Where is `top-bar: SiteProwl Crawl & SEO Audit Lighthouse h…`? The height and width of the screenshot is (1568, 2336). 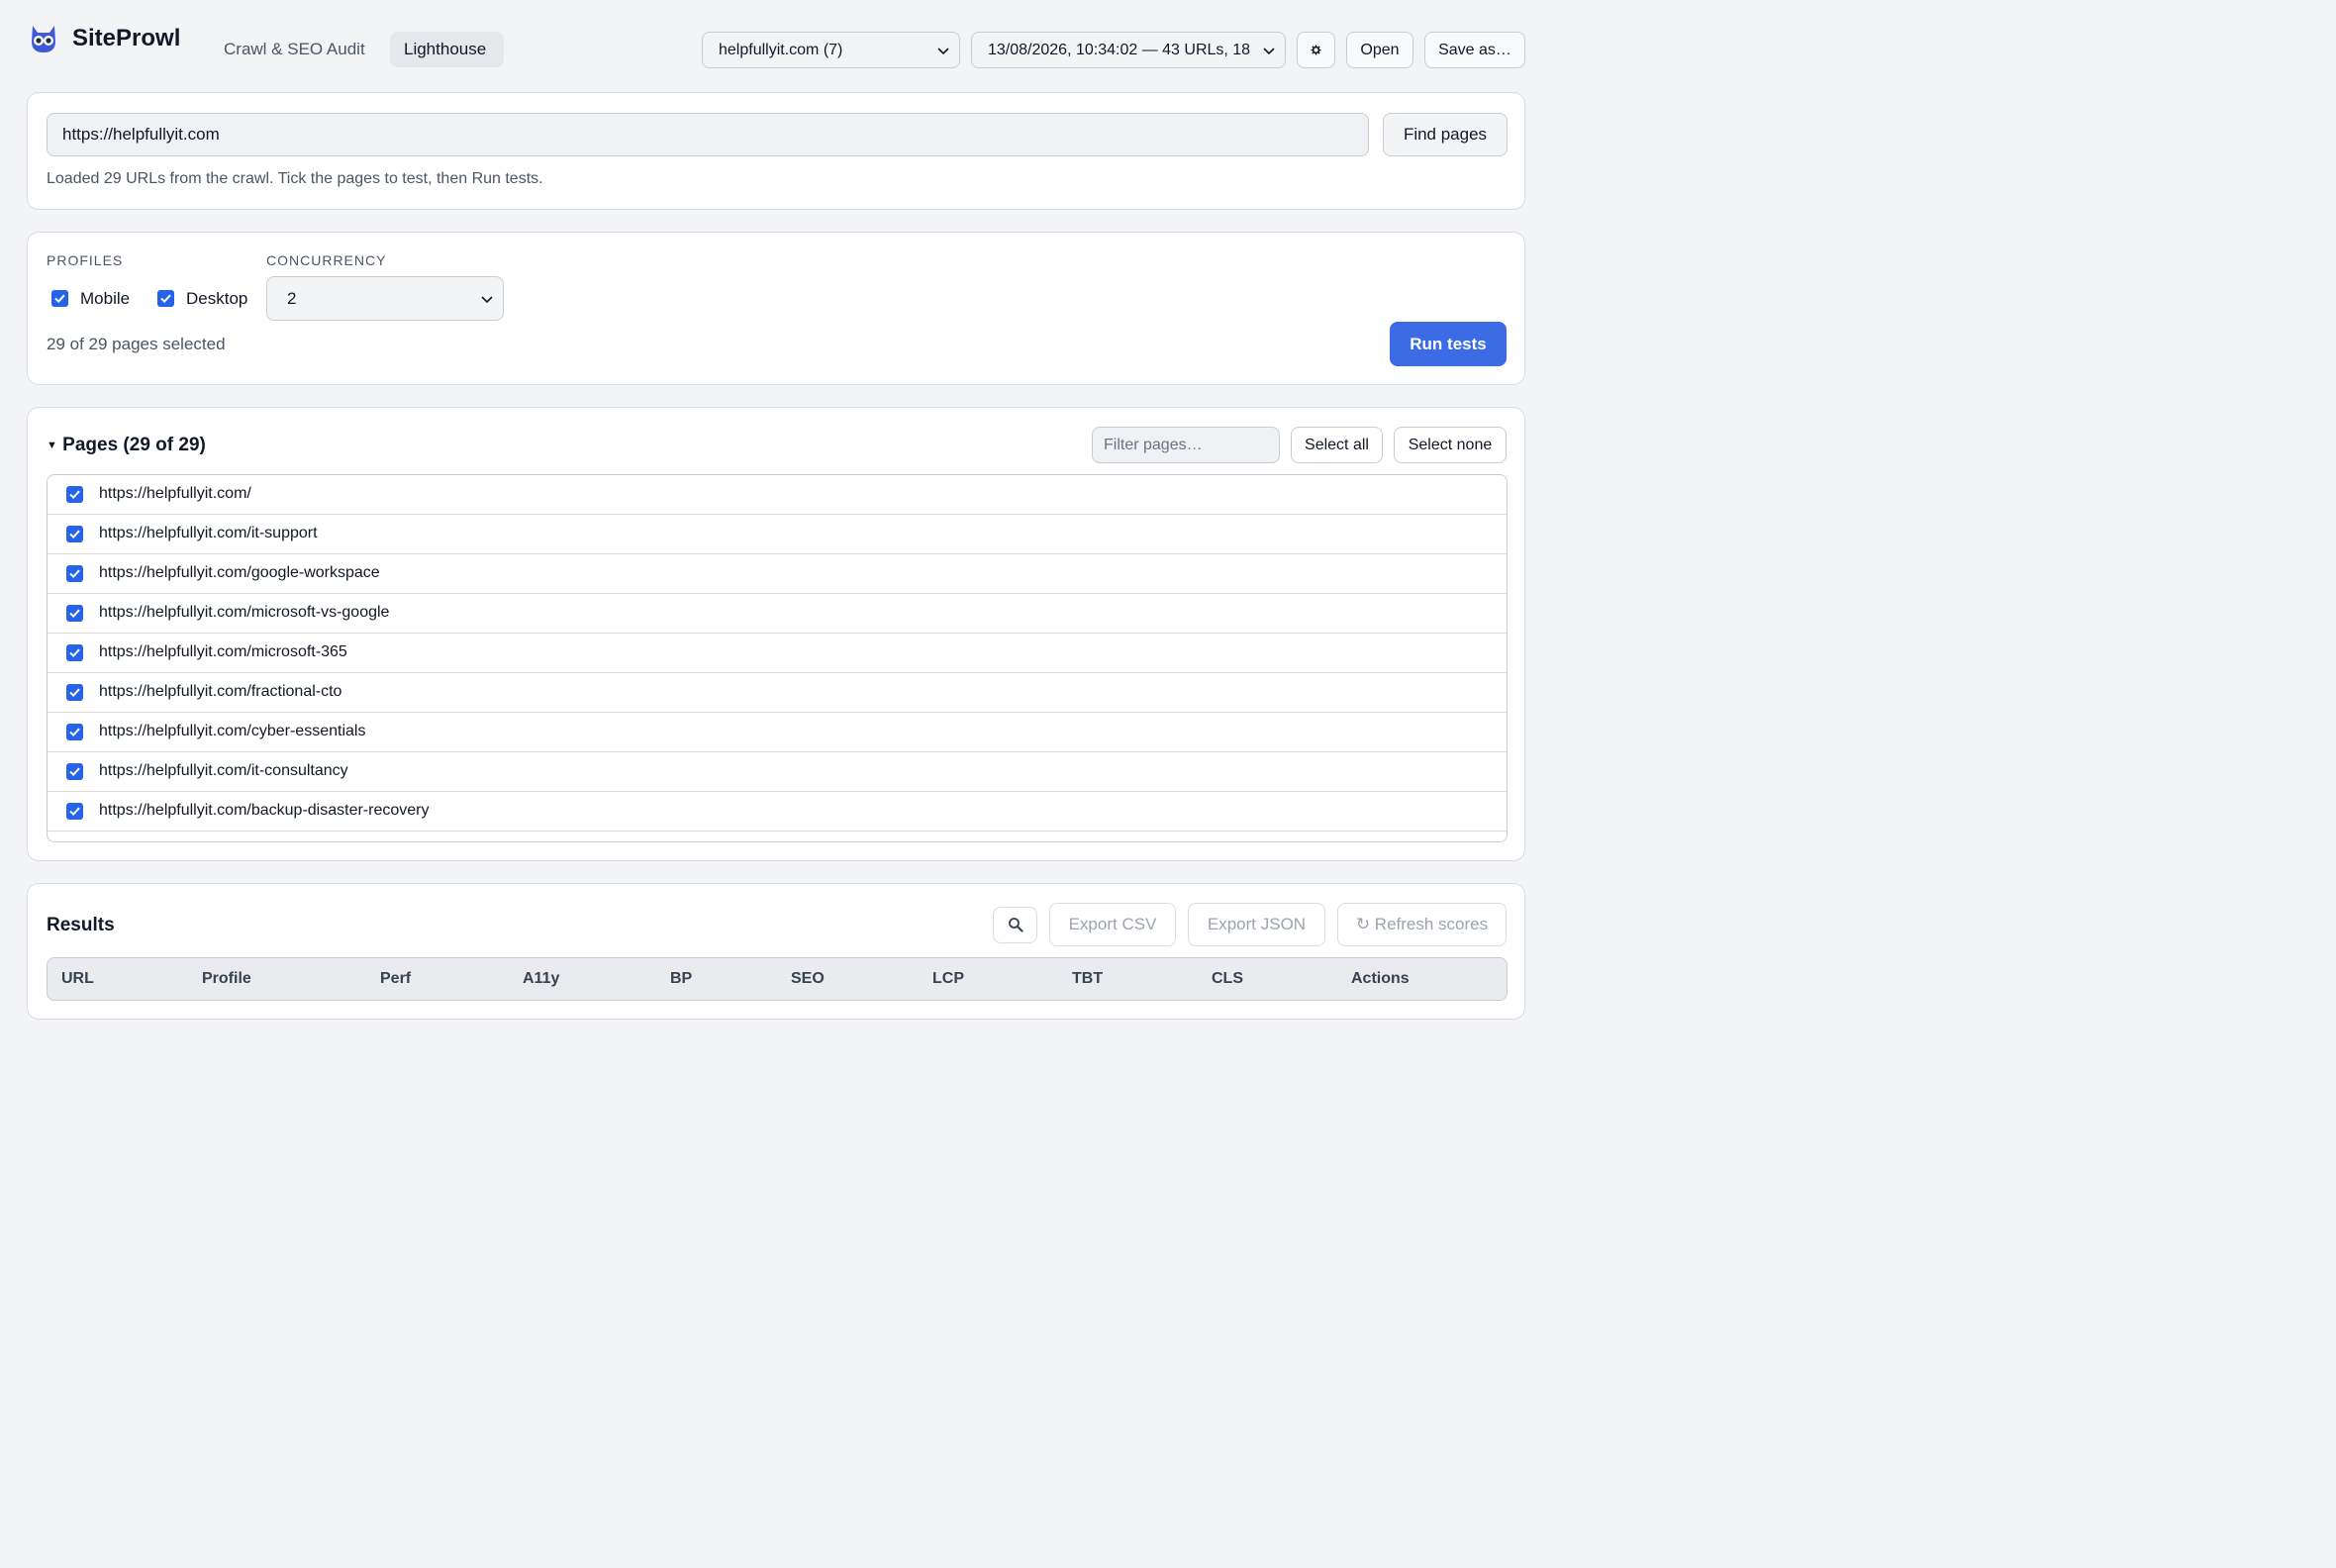
top-bar: SiteProwl Crawl & SEO Audit Lighthouse h… is located at coordinates (776, 46).